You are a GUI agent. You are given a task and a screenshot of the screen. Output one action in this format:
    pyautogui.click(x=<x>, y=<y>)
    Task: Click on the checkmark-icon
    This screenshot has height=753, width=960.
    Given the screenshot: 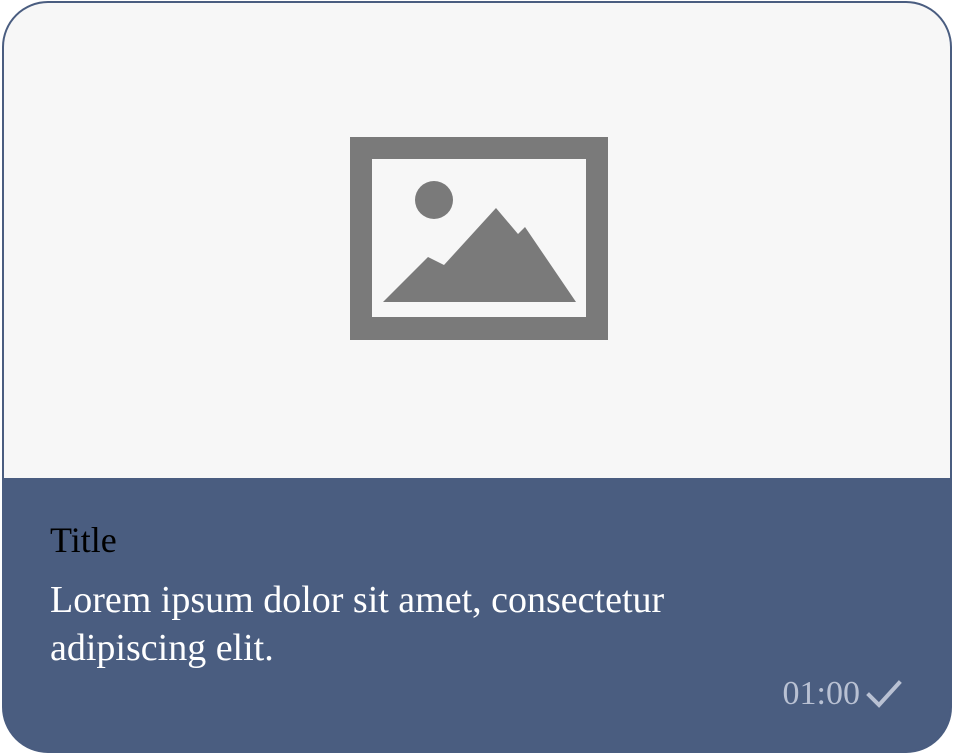 What is the action you would take?
    pyautogui.click(x=884, y=694)
    